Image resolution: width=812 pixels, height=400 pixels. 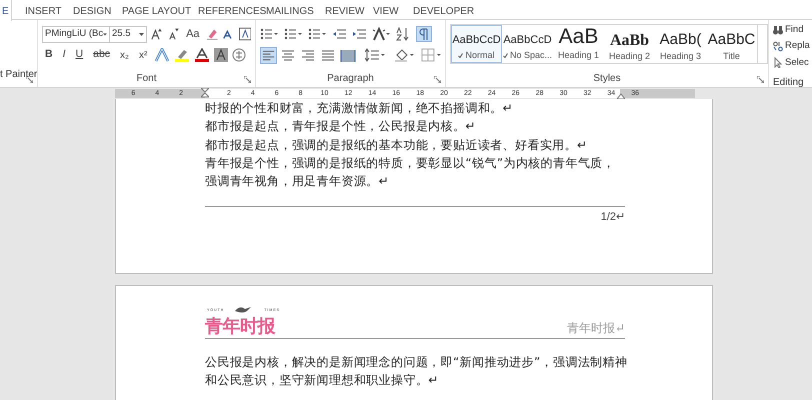 What do you see at coordinates (778, 62) in the screenshot?
I see `cursor-icon` at bounding box center [778, 62].